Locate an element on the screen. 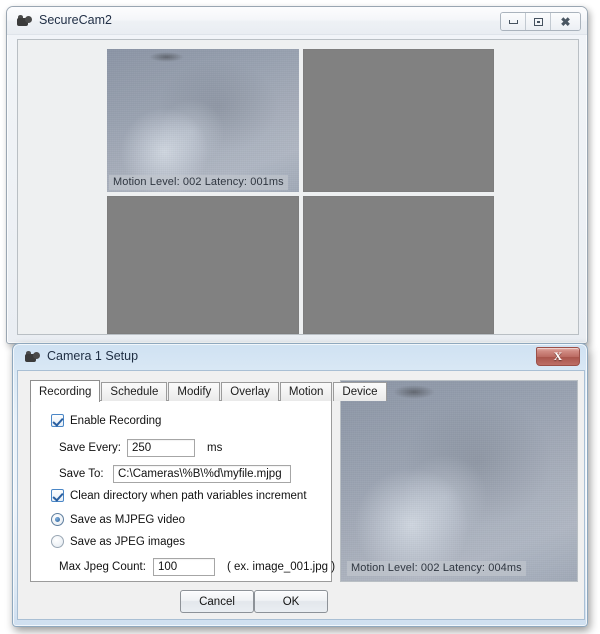 Image resolution: width=600 pixels, height=634 pixels. tab-overlay: Overlay is located at coordinates (250, 391).